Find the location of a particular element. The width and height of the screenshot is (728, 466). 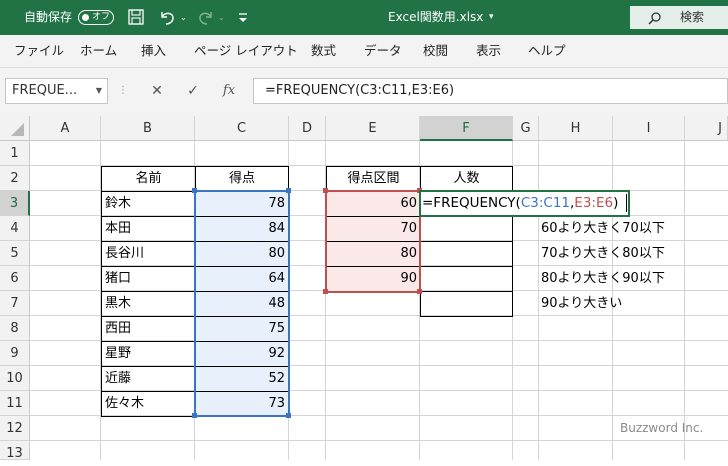

note-80: 70より大きく80以下 is located at coordinates (603, 253).